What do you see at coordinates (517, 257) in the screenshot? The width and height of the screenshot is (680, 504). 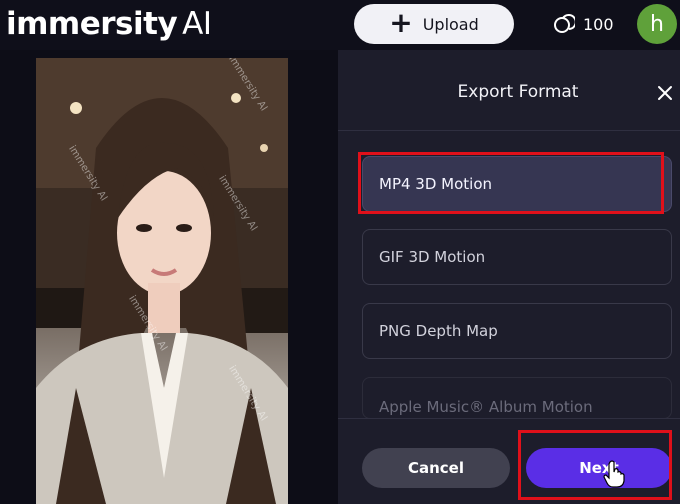 I see `option-gif-3d-motion: GIF 3D Motion` at bounding box center [517, 257].